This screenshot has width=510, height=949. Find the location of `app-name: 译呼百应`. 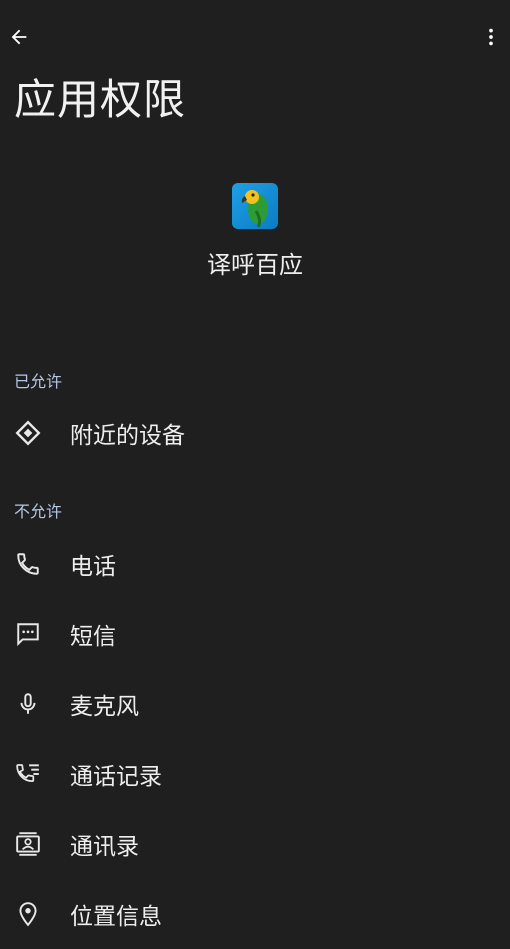

app-name: 译呼百应 is located at coordinates (255, 265).